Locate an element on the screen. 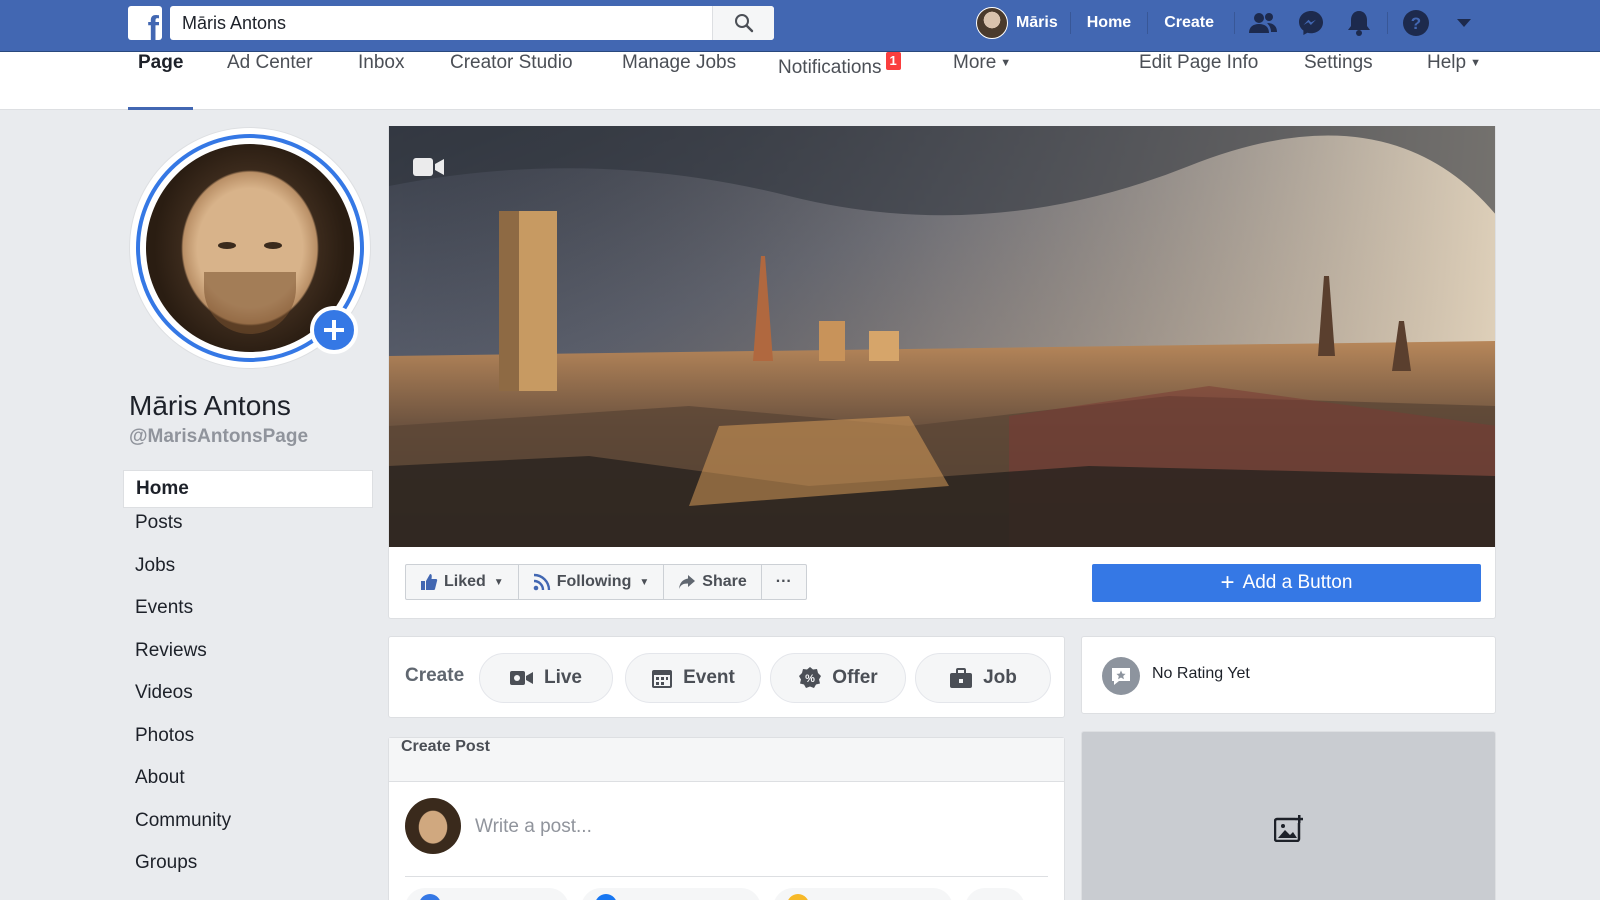 This screenshot has width=1600, height=900. caret-down-icon is located at coordinates (1464, 23).